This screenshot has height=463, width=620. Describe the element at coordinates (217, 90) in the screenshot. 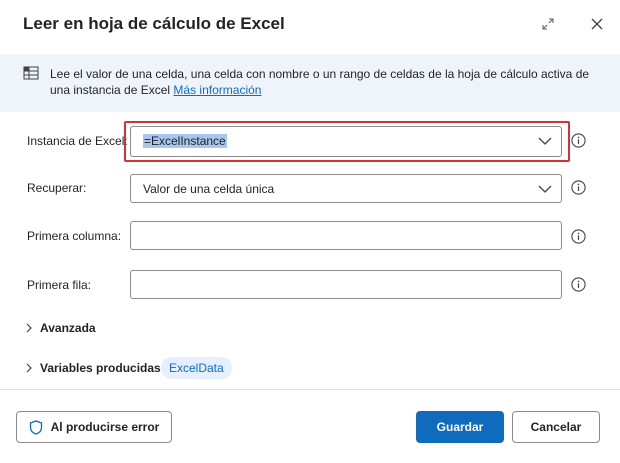

I see `more-info-link: Más información` at that location.